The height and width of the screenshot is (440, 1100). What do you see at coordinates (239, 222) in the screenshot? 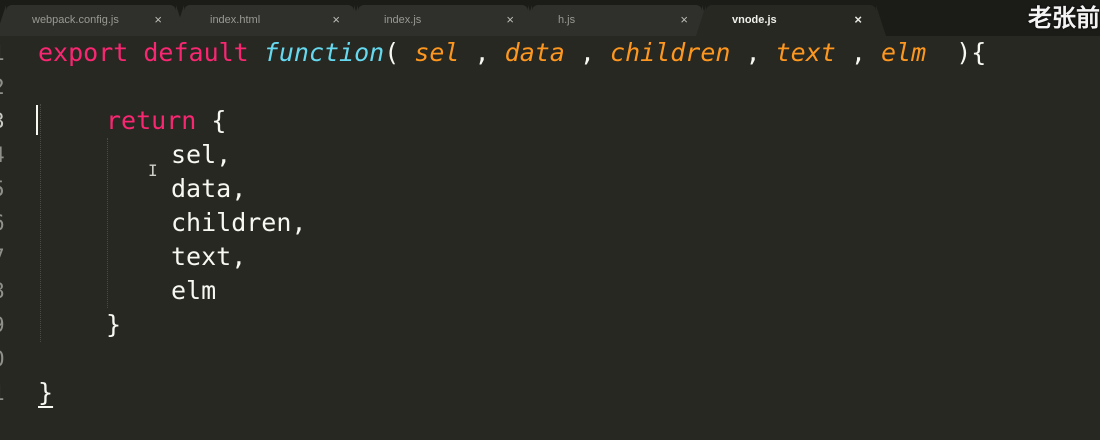
I see `code-line-6: children,` at bounding box center [239, 222].